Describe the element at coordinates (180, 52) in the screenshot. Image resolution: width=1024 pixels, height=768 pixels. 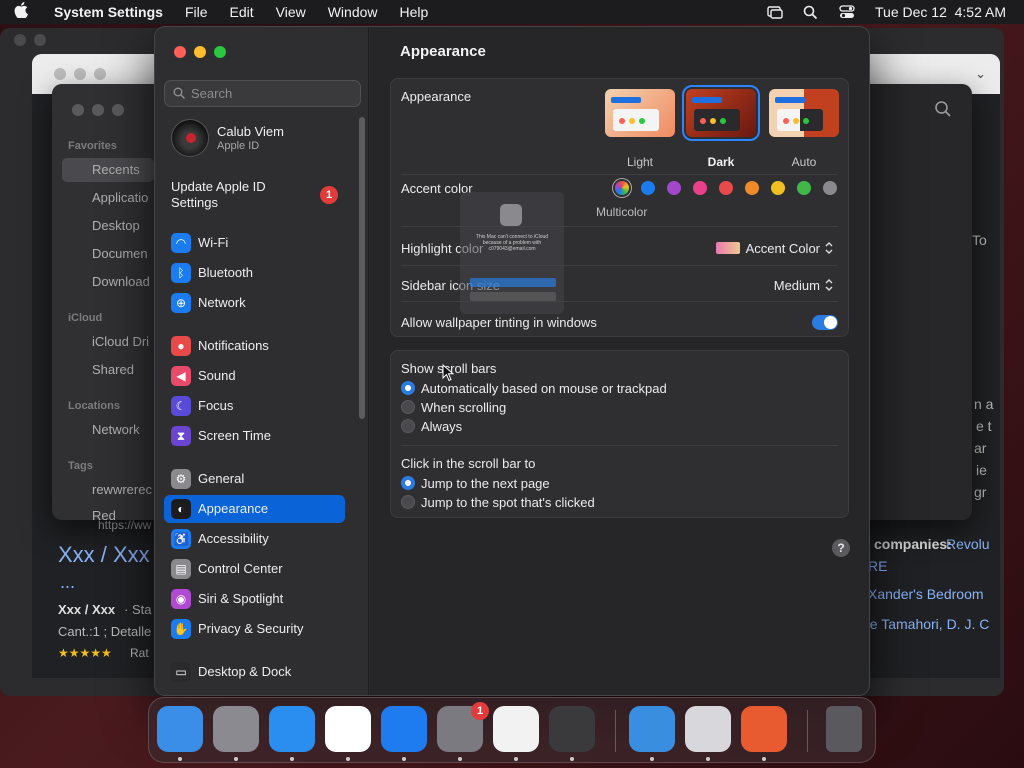
I see `close-button` at that location.